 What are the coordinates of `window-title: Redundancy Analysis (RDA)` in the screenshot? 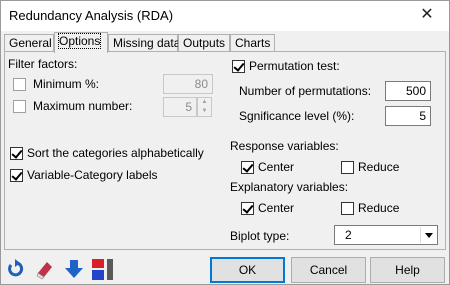 It's located at (91, 15).